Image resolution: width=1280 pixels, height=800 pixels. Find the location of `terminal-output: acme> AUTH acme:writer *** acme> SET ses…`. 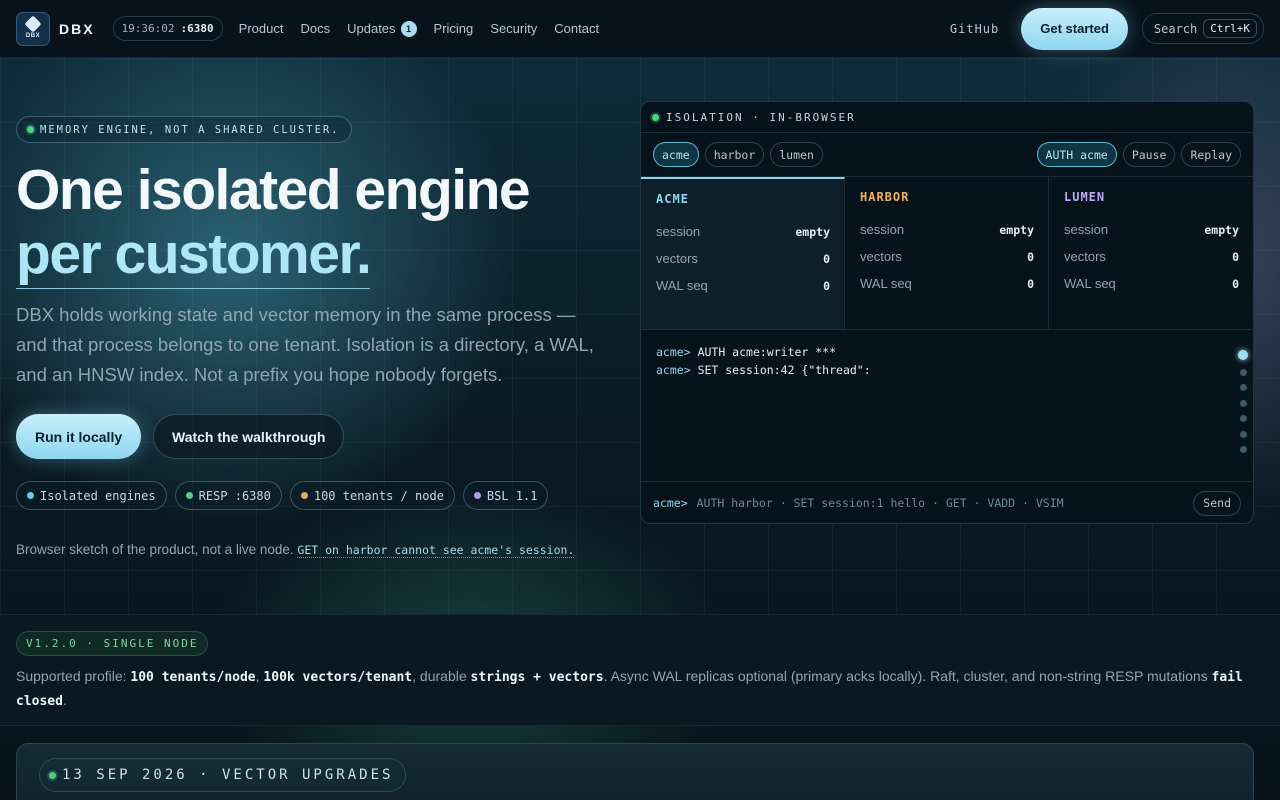

terminal-output: acme> AUTH acme:writer *** acme> SET ses… is located at coordinates (947, 406).